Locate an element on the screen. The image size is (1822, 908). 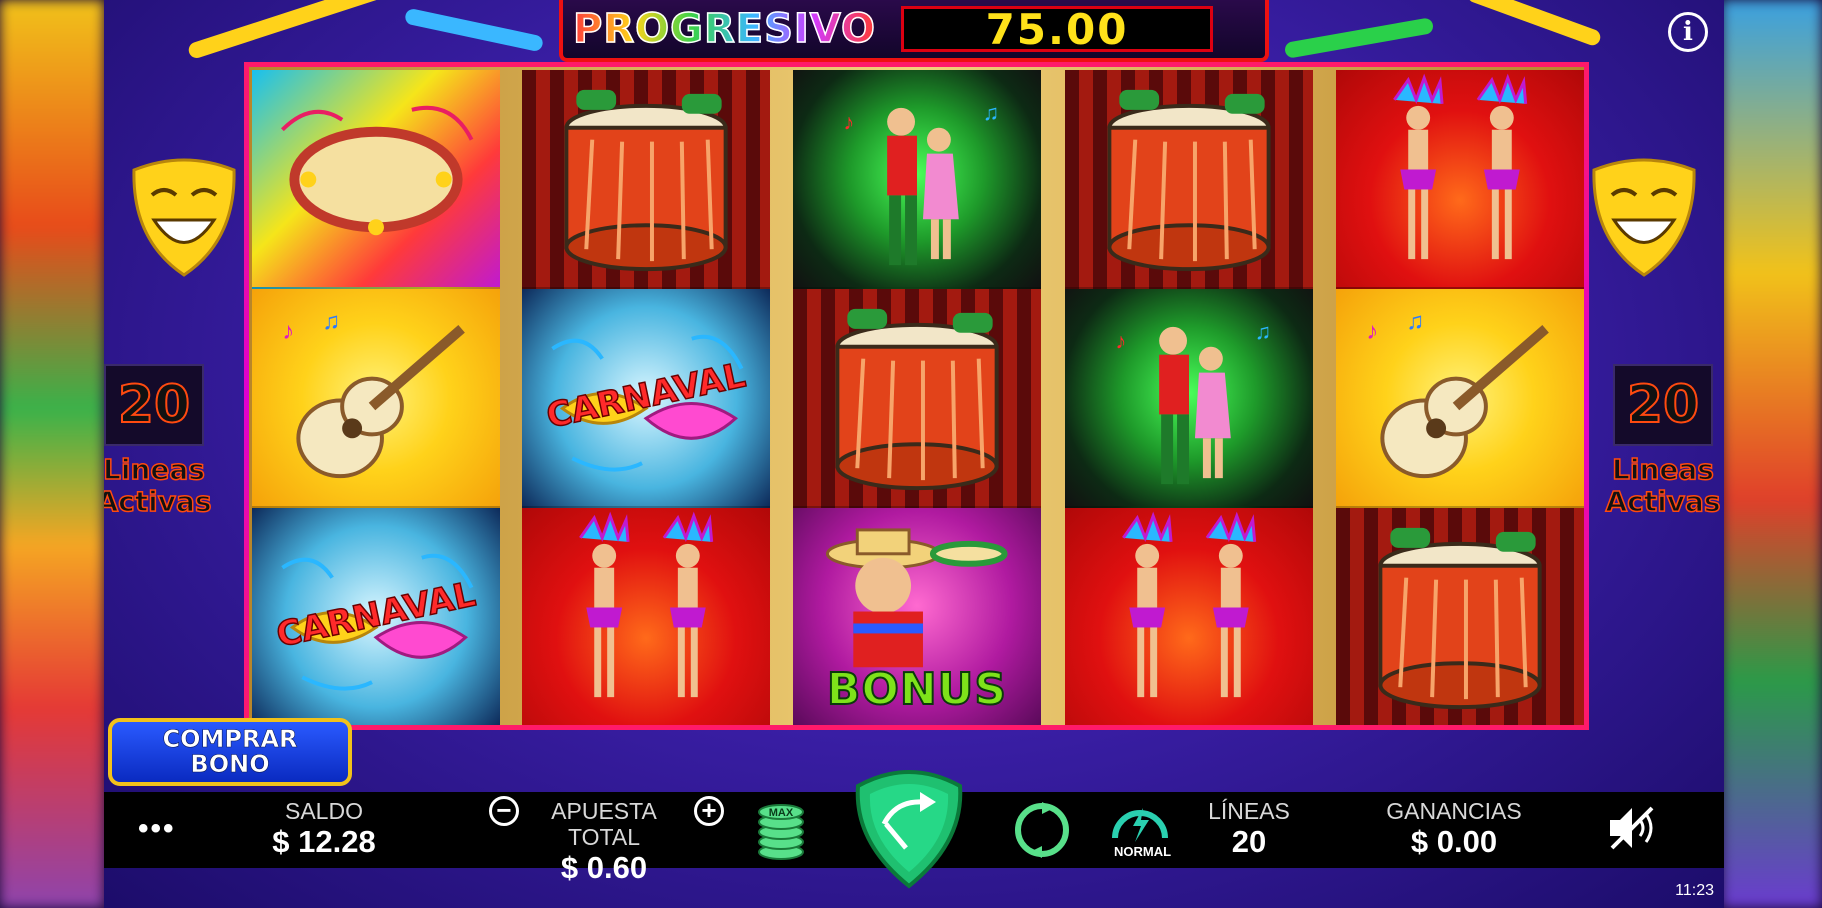
clock: 11:23 is located at coordinates (1694, 890).